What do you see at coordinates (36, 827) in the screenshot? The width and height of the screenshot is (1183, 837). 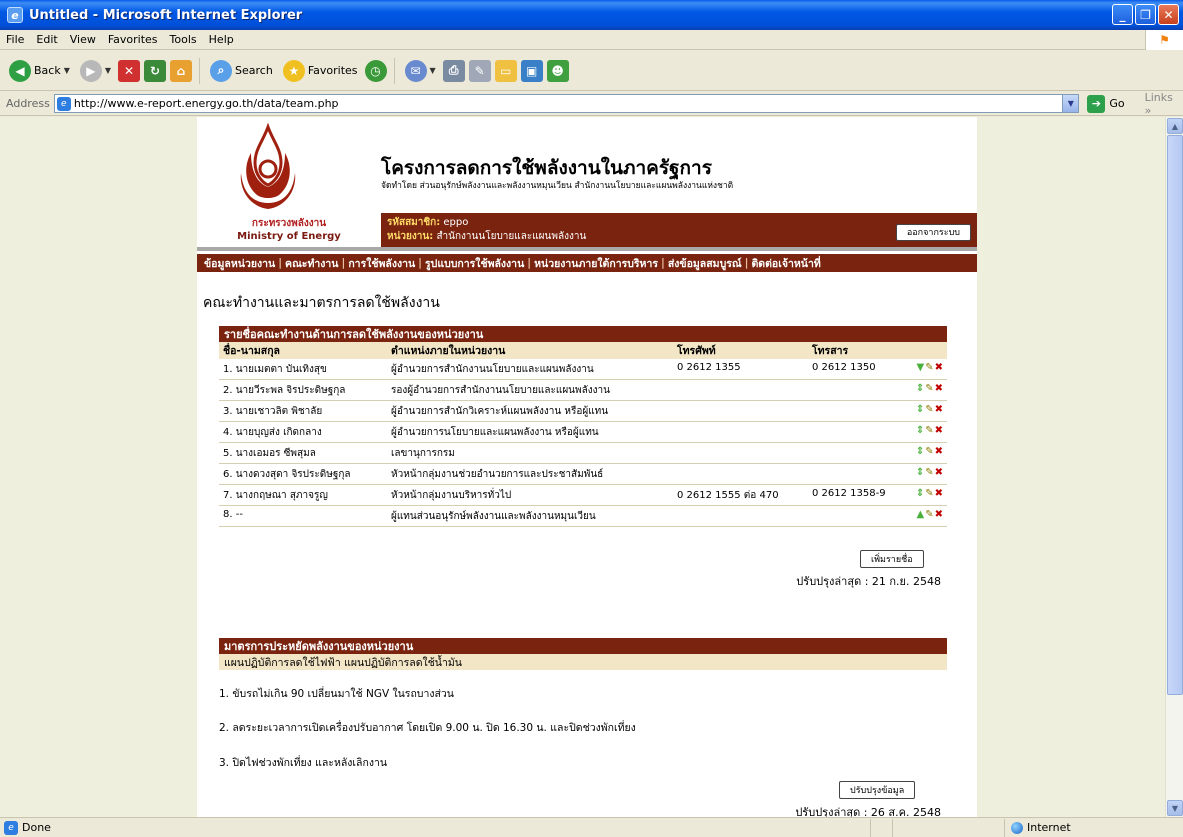 I see `status-text: Done` at bounding box center [36, 827].